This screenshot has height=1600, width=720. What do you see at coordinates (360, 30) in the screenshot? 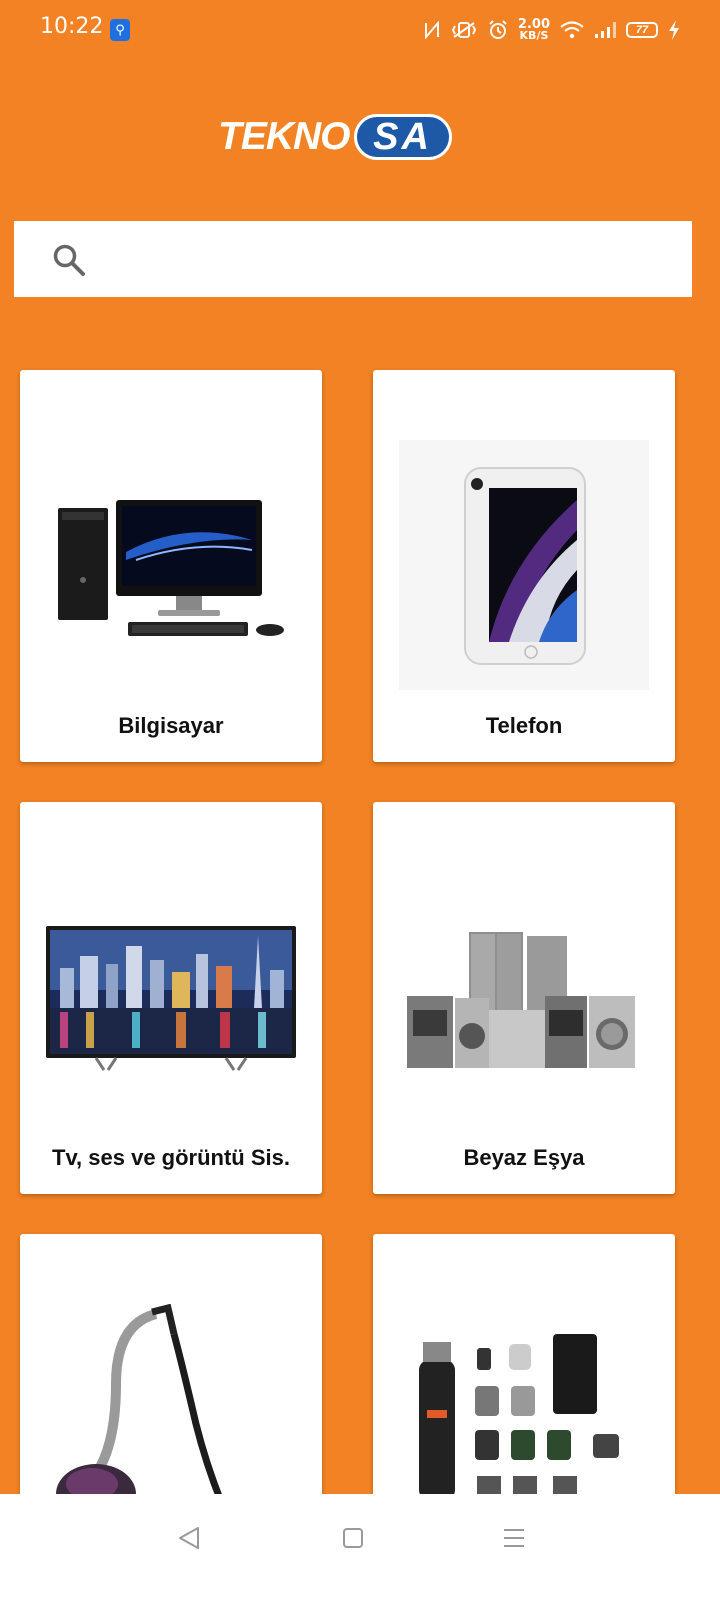
I see `status-bar: 10:22 ⚲ 2.00 KB/S 77` at bounding box center [360, 30].